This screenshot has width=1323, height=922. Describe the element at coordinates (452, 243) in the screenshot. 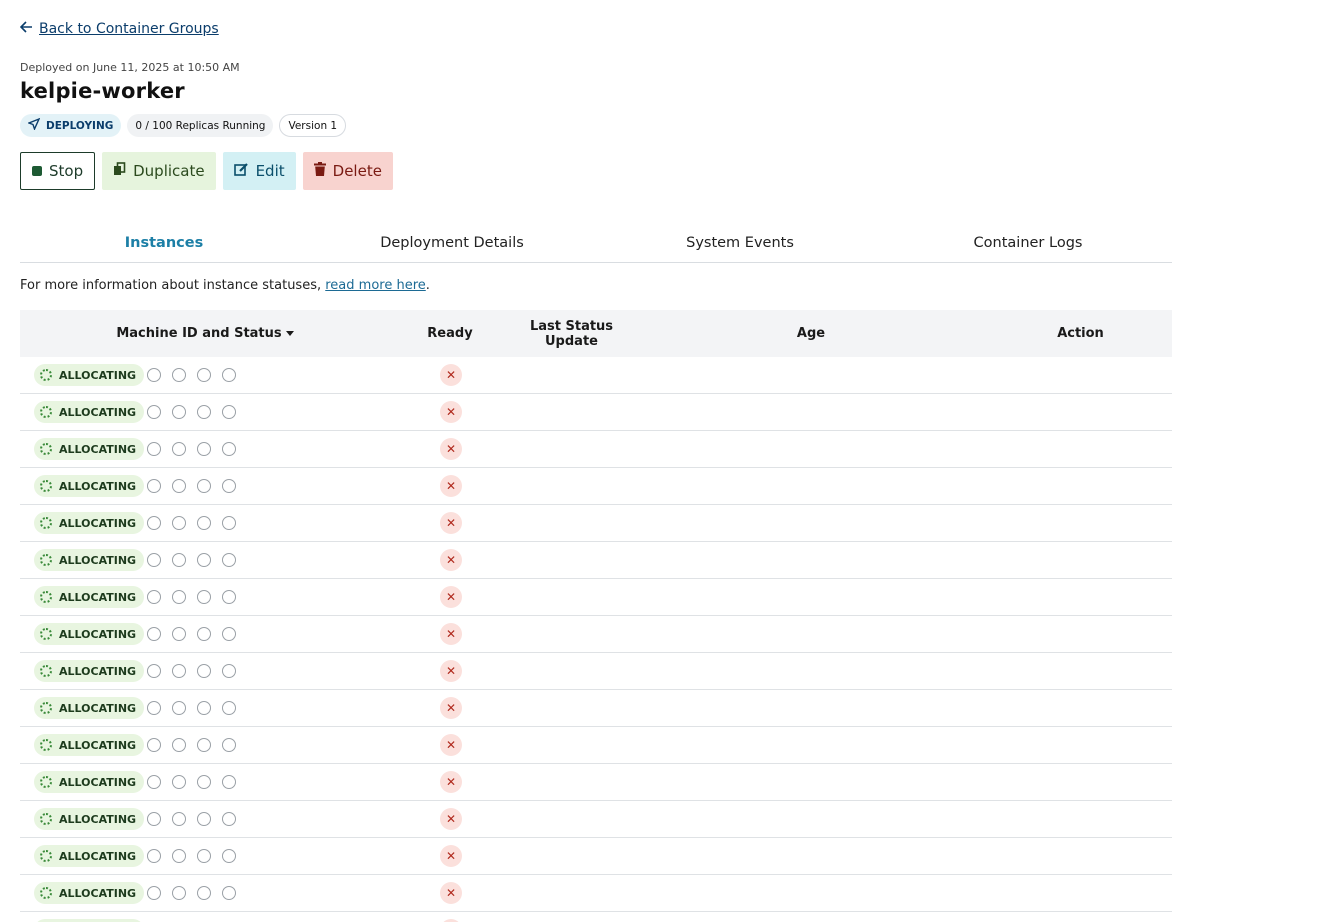

I see `tab-deployment-details: Deployment Details` at that location.